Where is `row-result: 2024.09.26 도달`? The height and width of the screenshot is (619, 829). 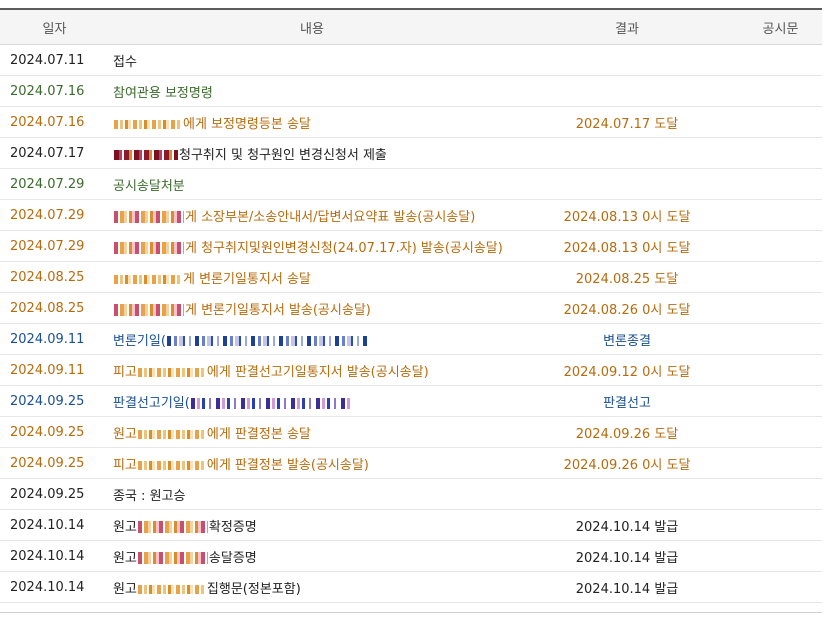 row-result: 2024.09.26 도달 is located at coordinates (627, 432).